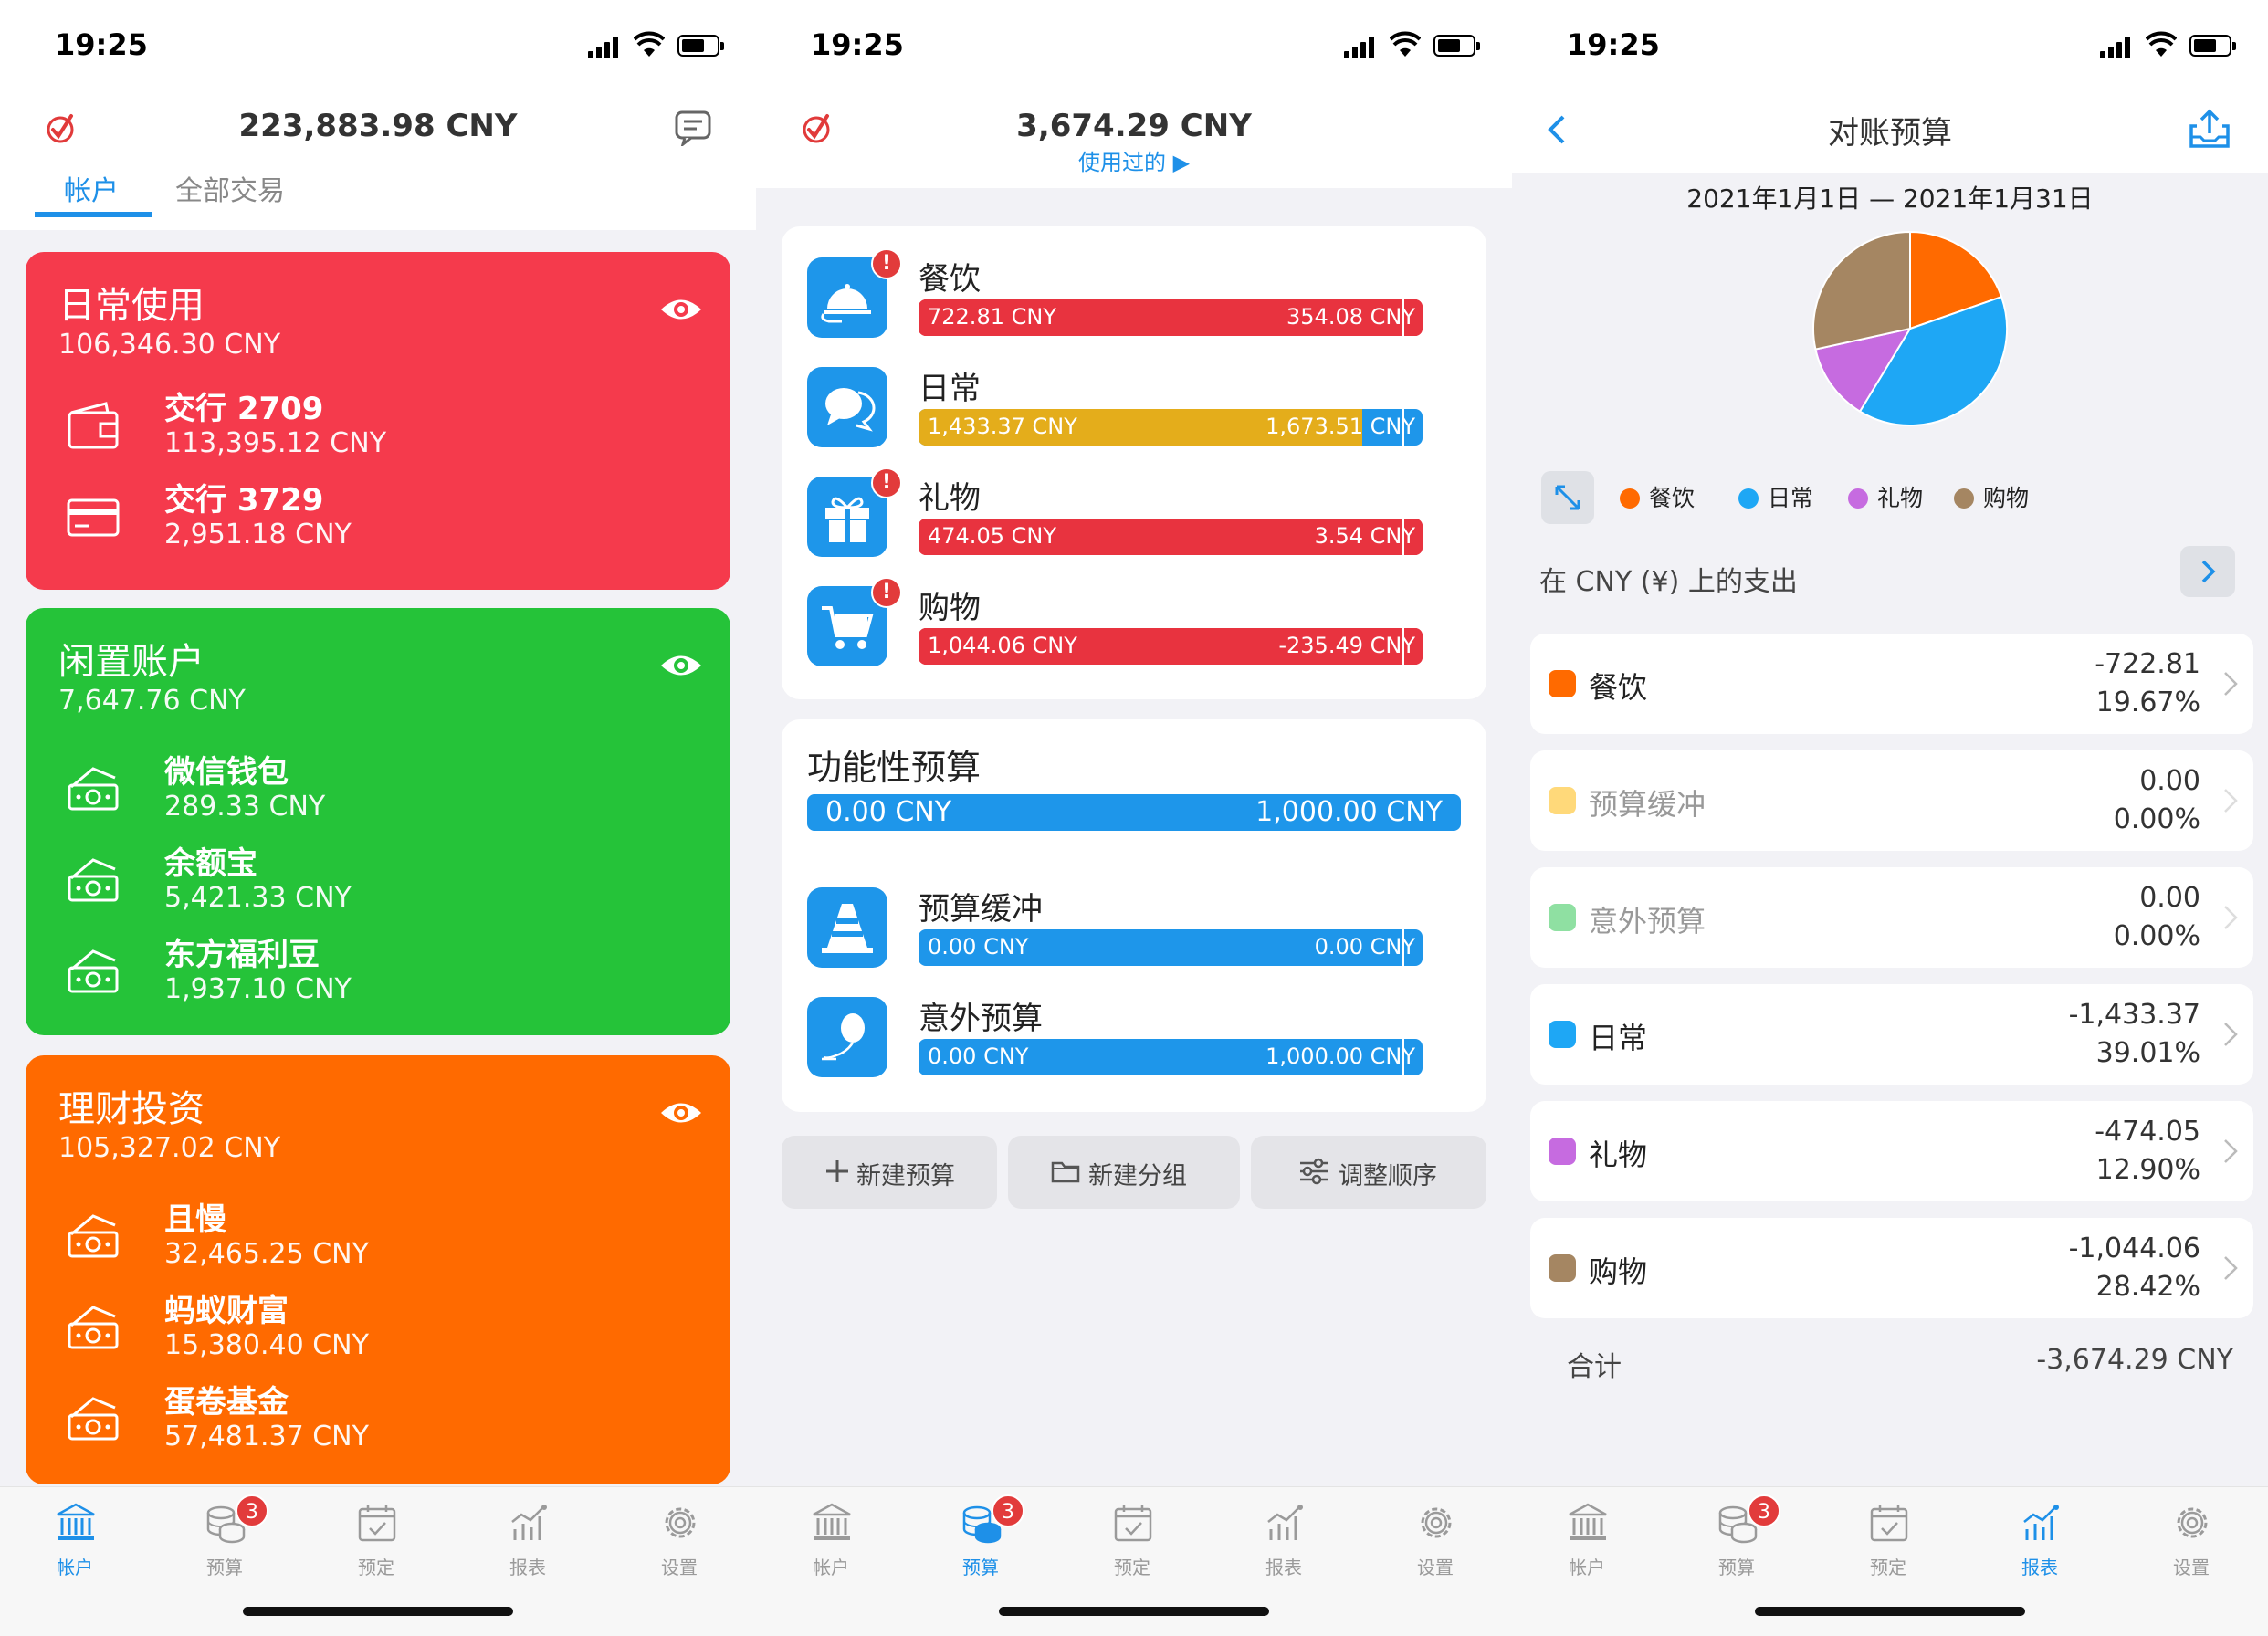 This screenshot has height=1636, width=2268. I want to click on expand-button, so click(1567, 497).